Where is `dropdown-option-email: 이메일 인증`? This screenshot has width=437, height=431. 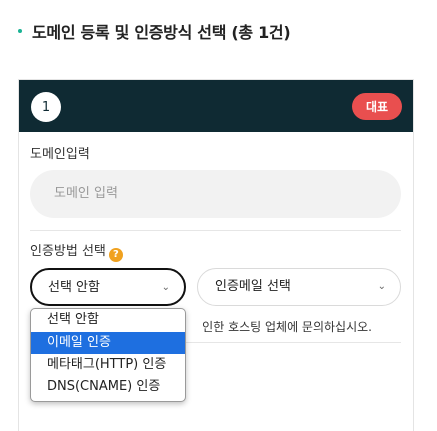 dropdown-option-email: 이메일 인증 is located at coordinates (108, 343).